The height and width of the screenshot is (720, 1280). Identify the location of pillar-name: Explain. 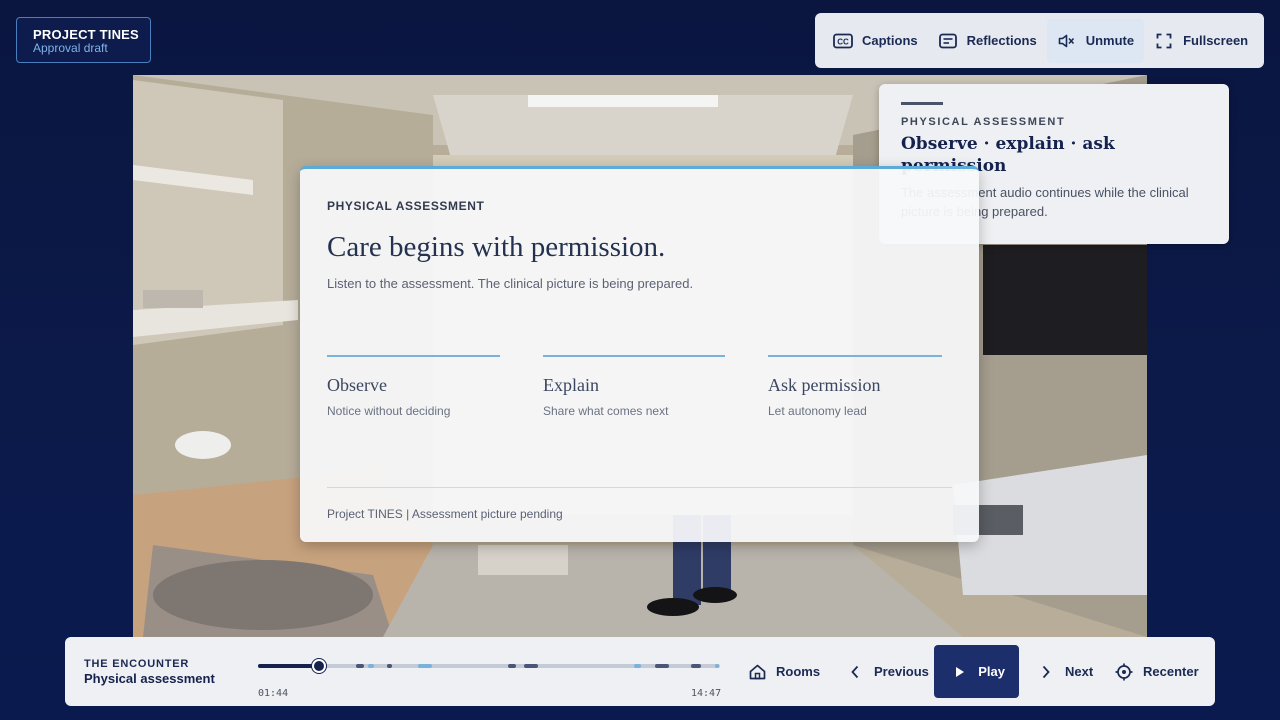
(571, 385).